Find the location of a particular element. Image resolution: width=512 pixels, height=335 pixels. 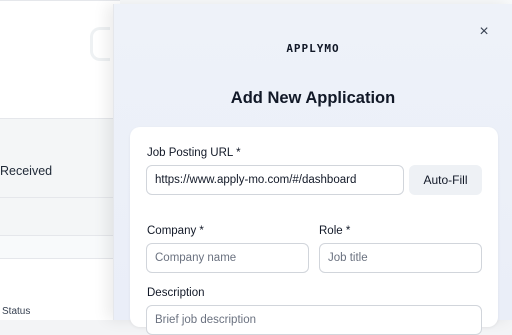

background-status-header: Status is located at coordinates (16, 311).